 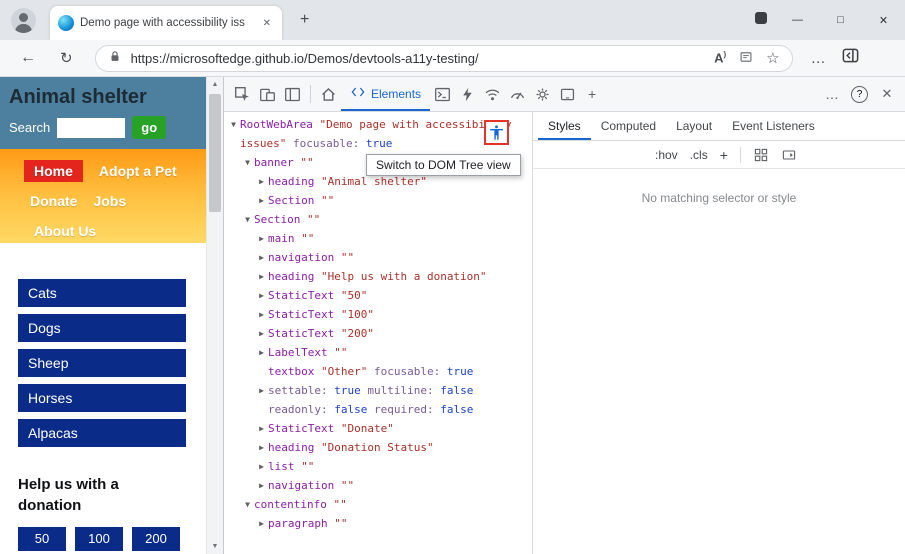 What do you see at coordinates (149, 127) in the screenshot?
I see `search-go-button: go` at bounding box center [149, 127].